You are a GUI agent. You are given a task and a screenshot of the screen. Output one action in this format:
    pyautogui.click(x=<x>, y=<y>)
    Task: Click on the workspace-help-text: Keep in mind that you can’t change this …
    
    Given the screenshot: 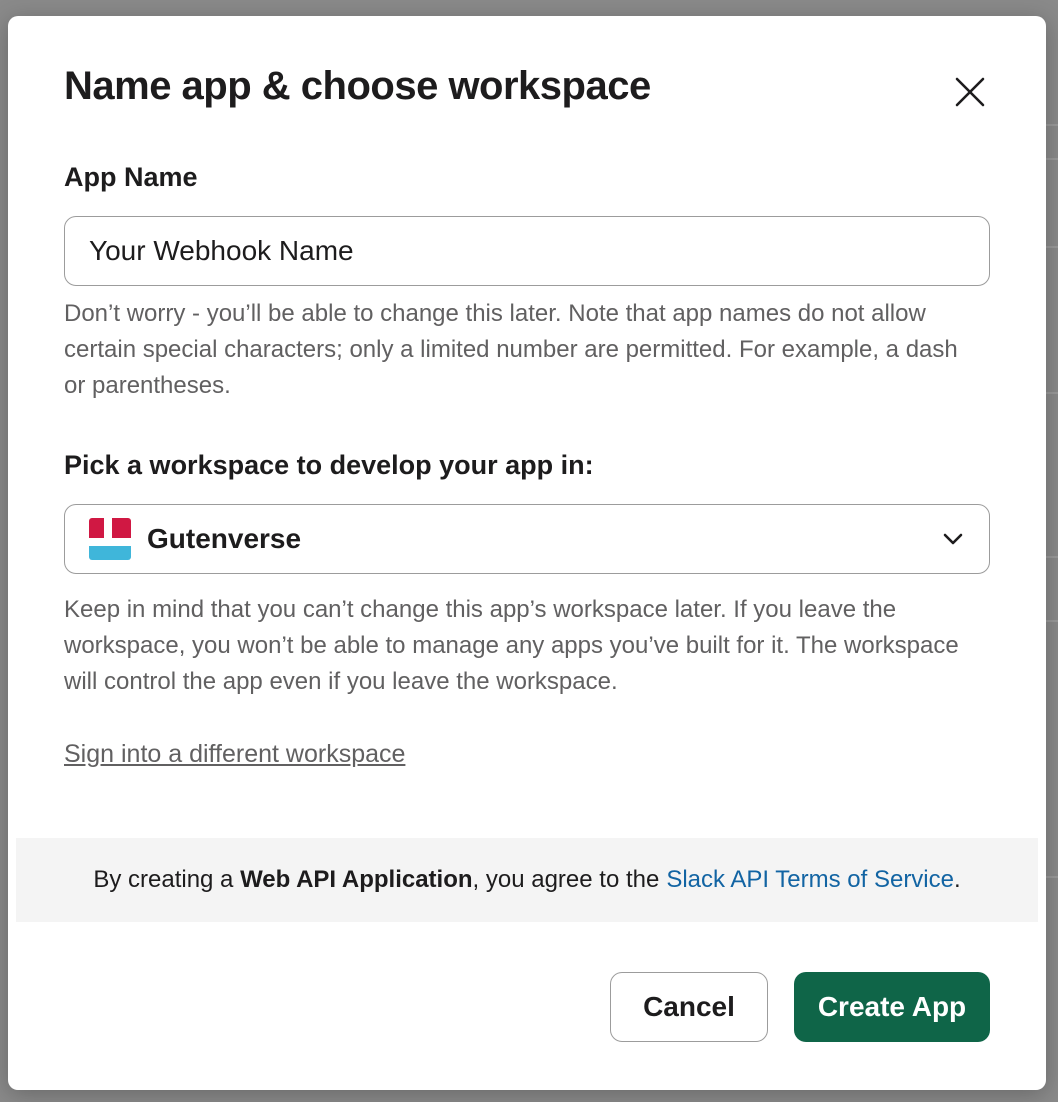 What is the action you would take?
    pyautogui.click(x=511, y=645)
    